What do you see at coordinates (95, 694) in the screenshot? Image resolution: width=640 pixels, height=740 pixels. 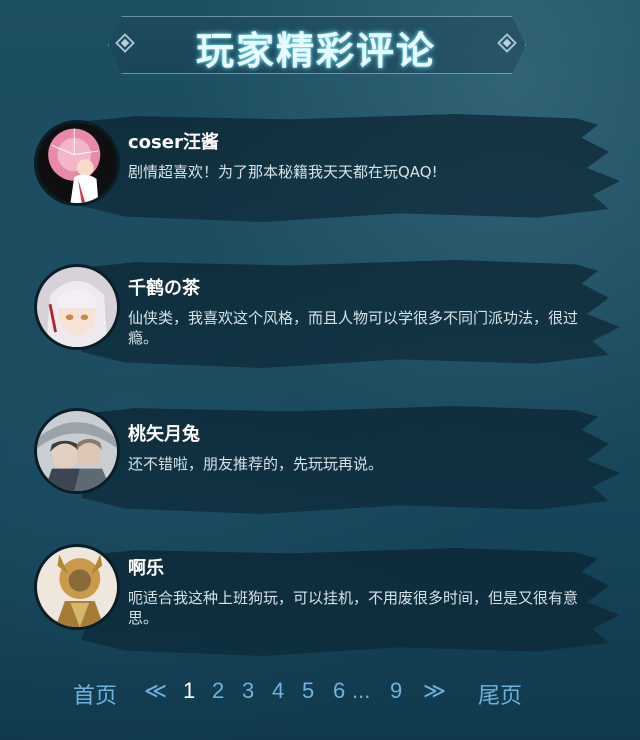 I see `first-page-link: 首页` at bounding box center [95, 694].